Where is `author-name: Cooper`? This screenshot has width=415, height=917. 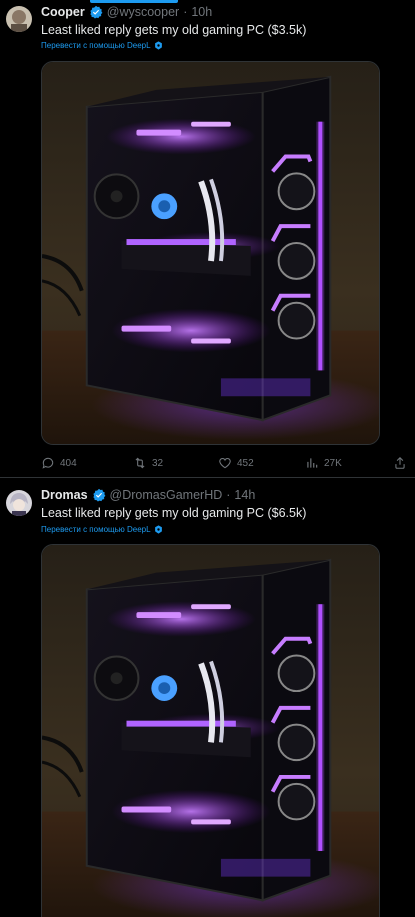 author-name: Cooper is located at coordinates (63, 12).